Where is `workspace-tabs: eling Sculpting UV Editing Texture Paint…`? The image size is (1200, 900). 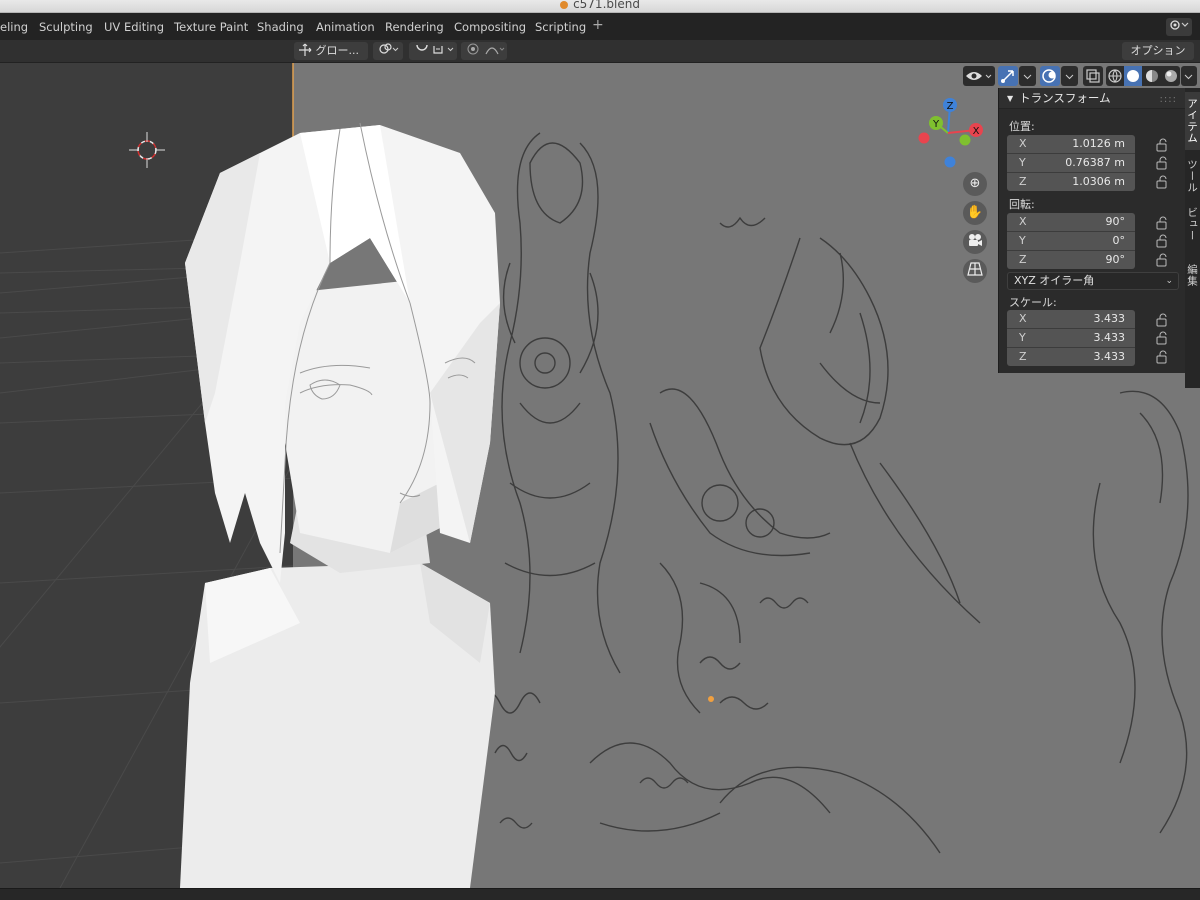
workspace-tabs: eling Sculpting UV Editing Texture Paint… is located at coordinates (600, 26).